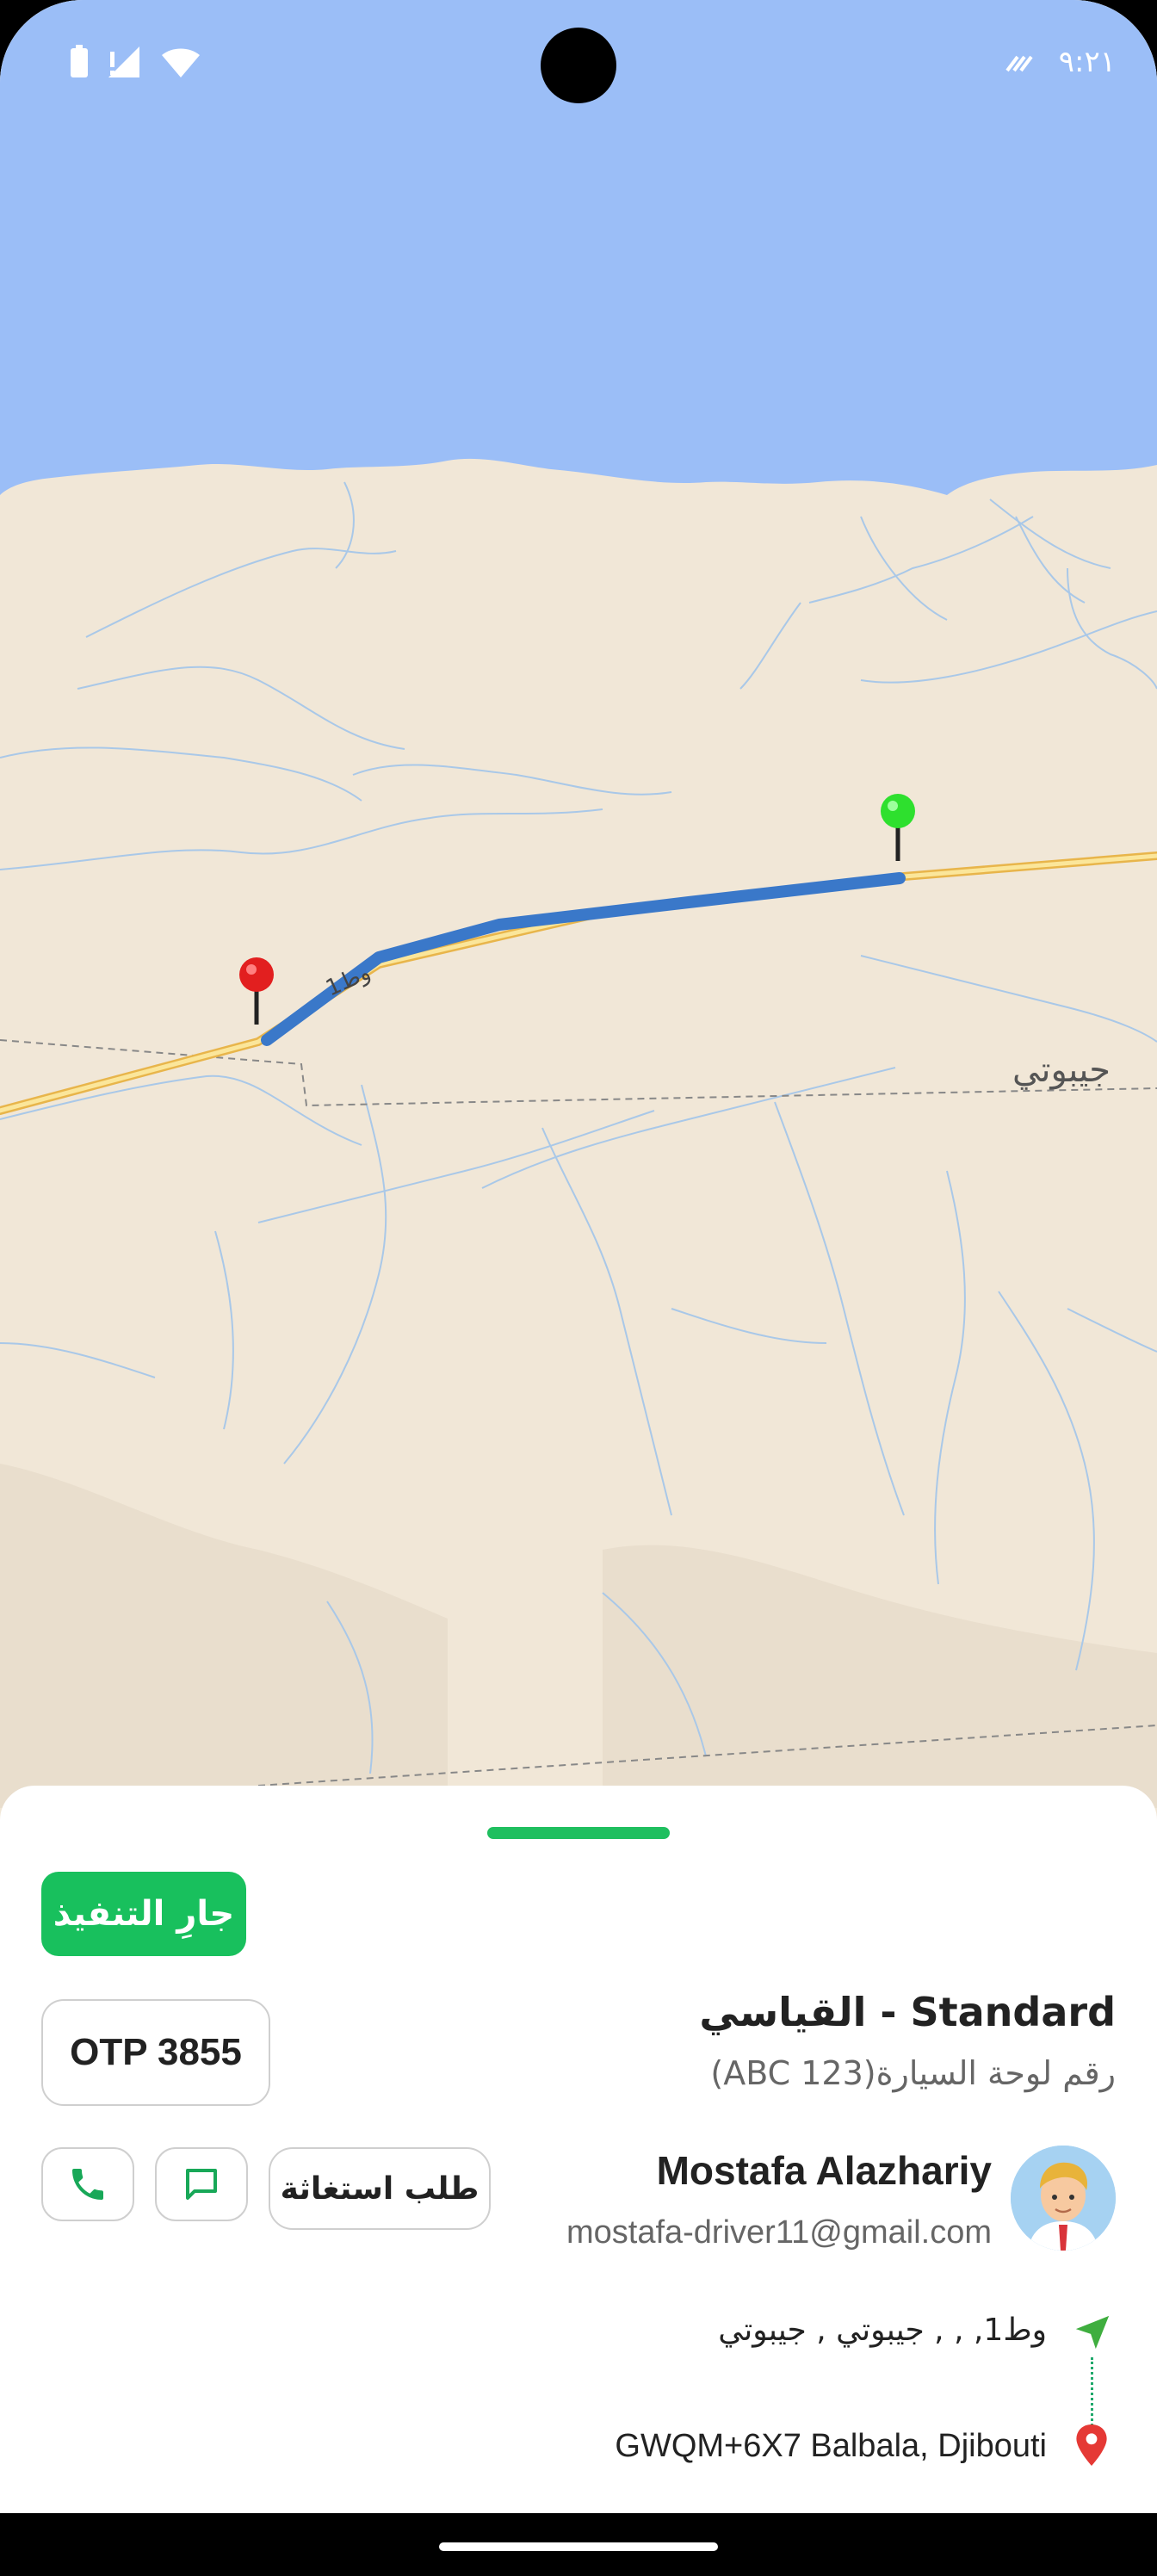 The image size is (1157, 2576). I want to click on chat-icon, so click(202, 2184).